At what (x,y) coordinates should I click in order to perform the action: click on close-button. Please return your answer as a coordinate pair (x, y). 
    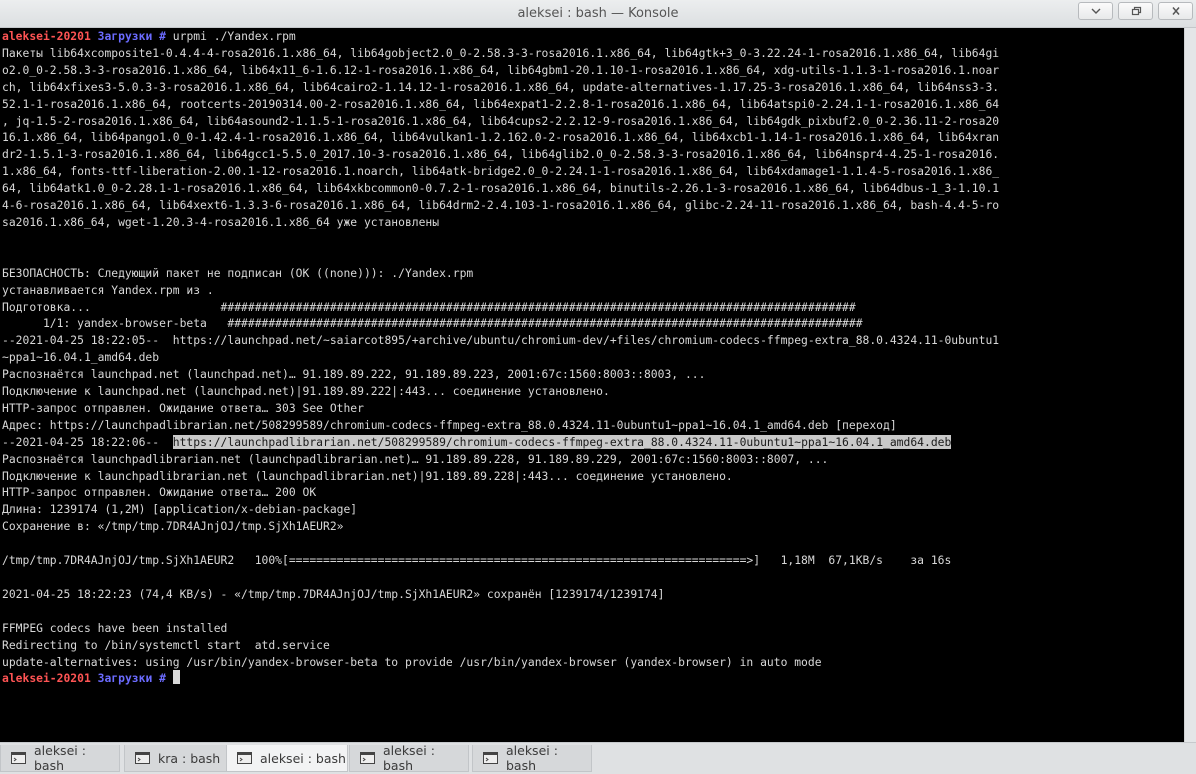
    Looking at the image, I should click on (1175, 11).